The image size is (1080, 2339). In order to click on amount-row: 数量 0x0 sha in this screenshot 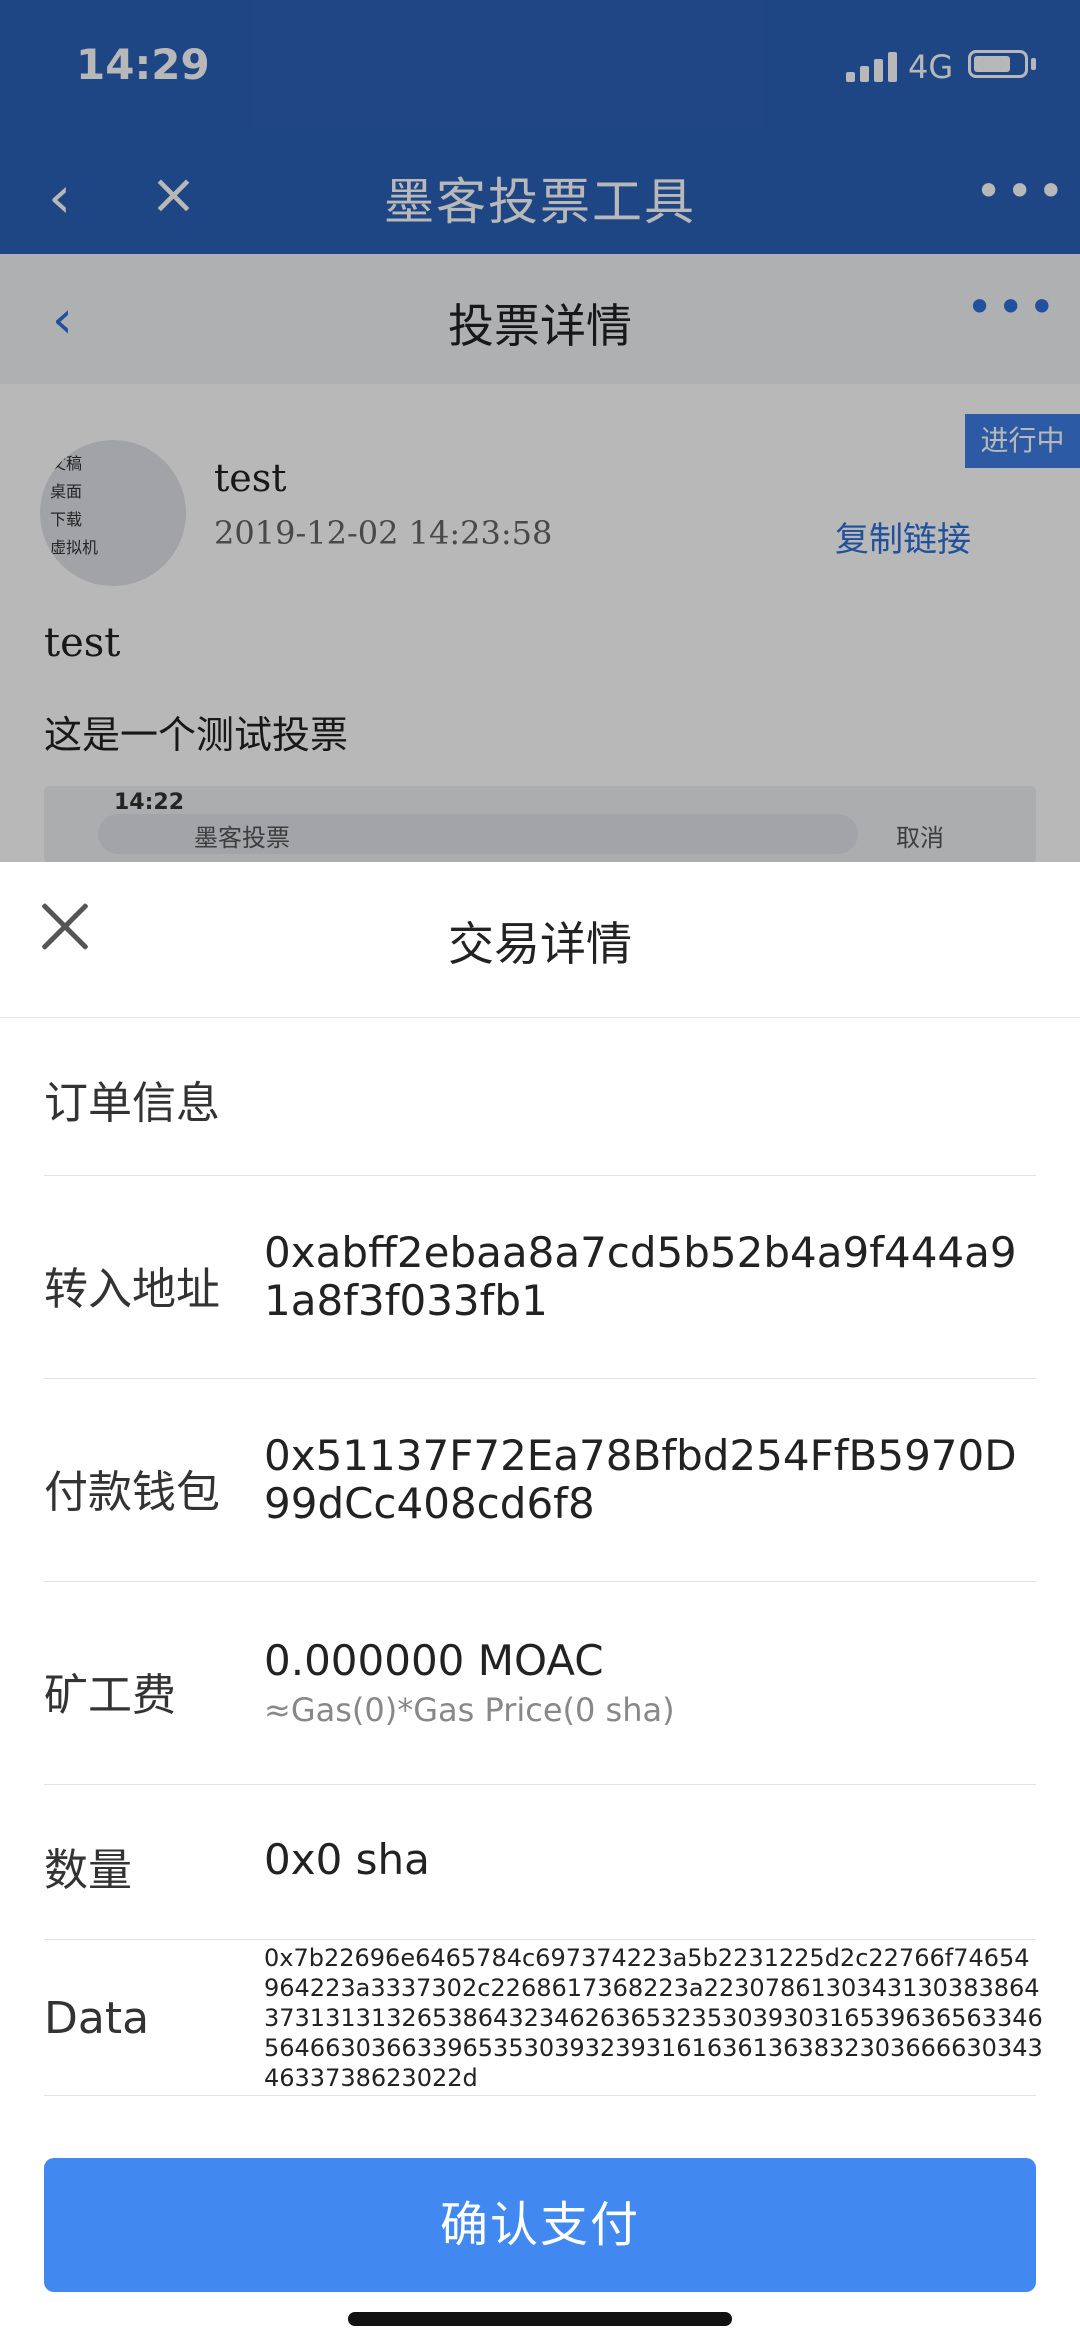, I will do `click(540, 1862)`.